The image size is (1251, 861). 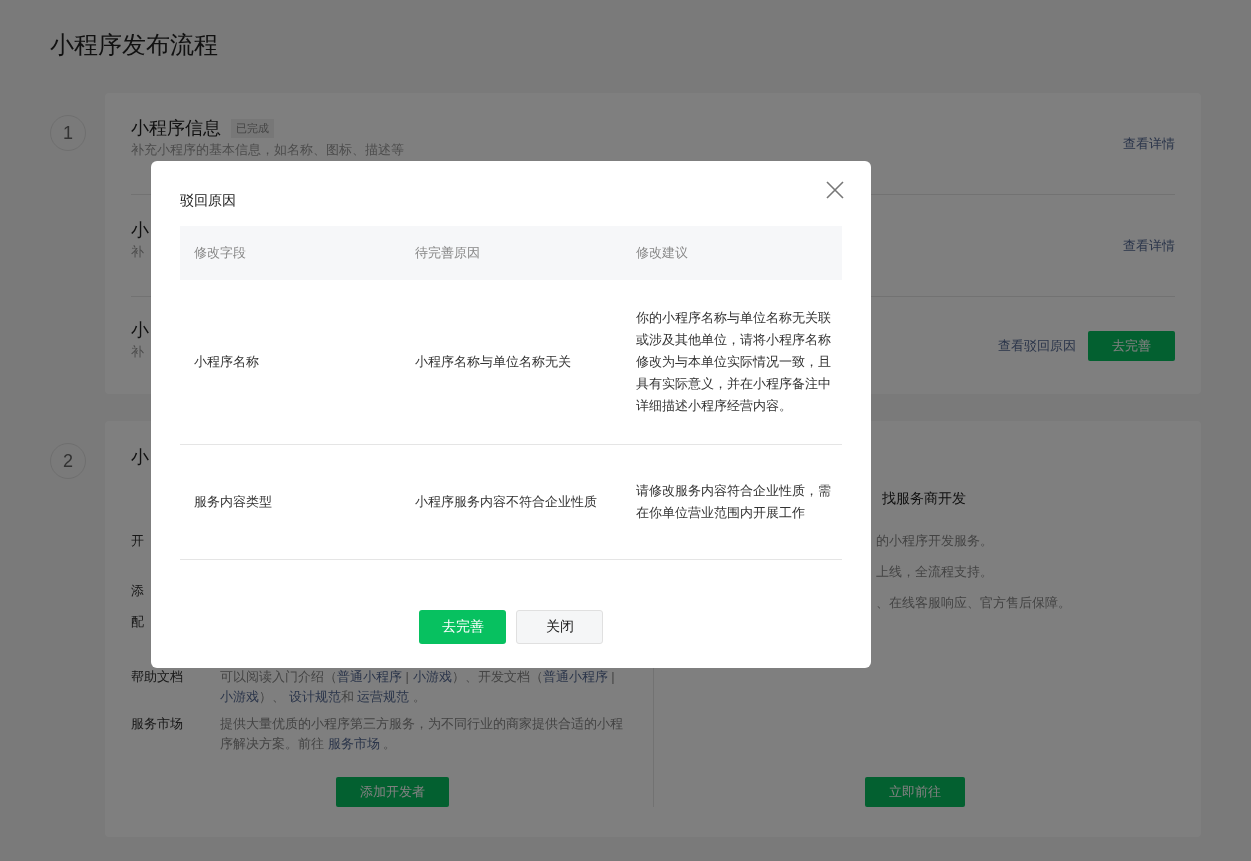 I want to click on item-label: 开, so click(x=138, y=541).